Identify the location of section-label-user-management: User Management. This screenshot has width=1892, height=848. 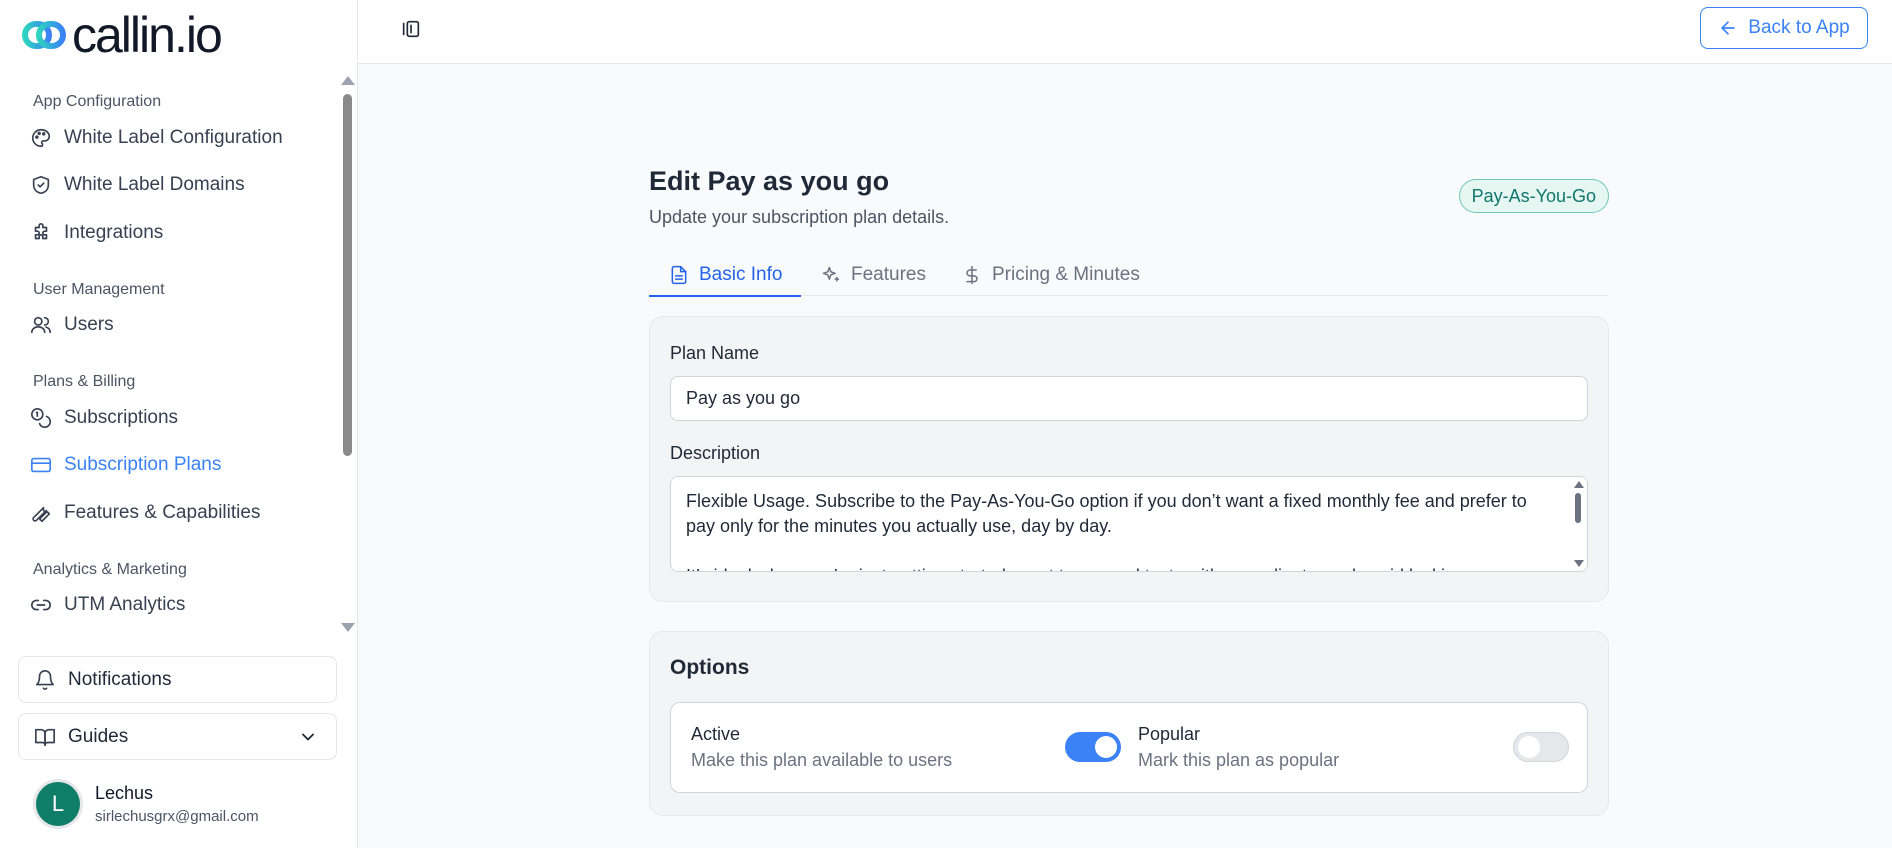
(99, 289).